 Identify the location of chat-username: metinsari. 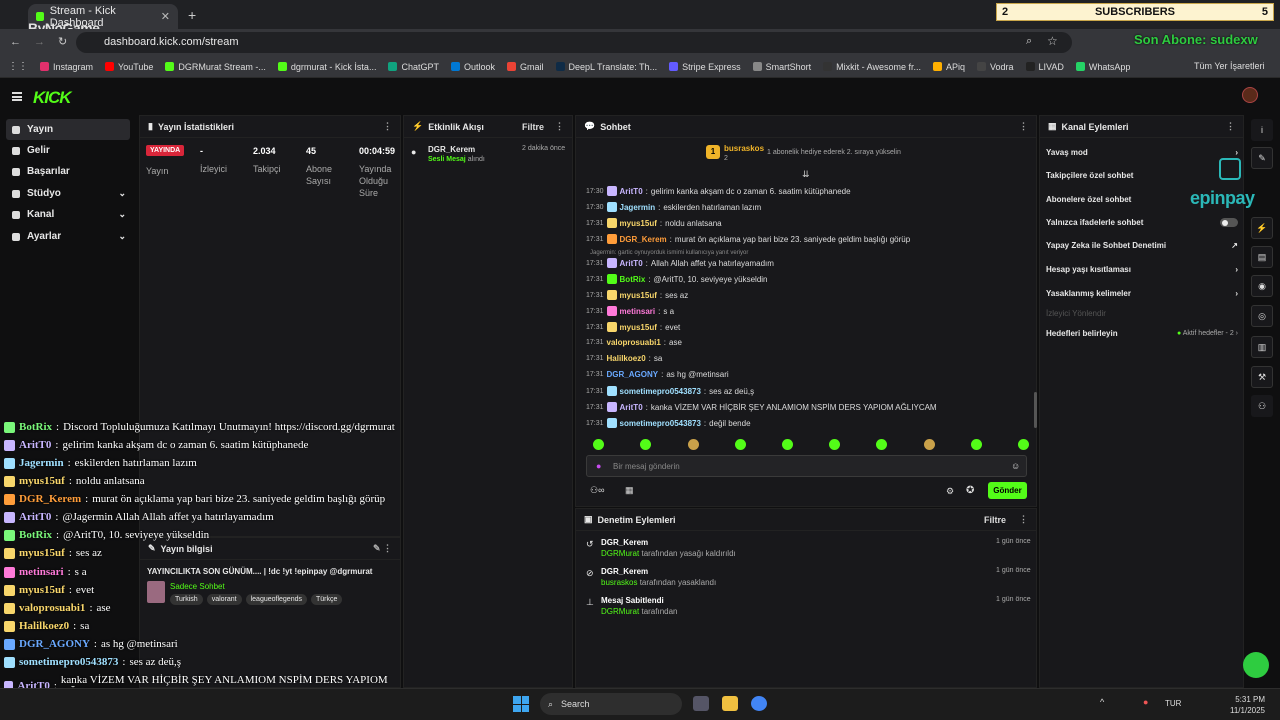
(638, 311).